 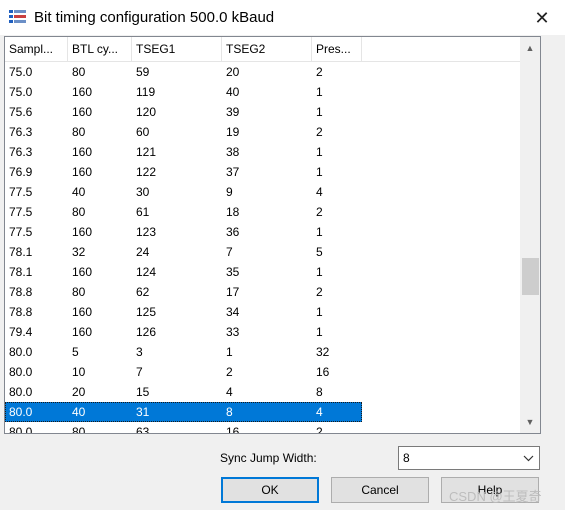 What do you see at coordinates (21, 112) in the screenshot?
I see `table-cell: 75.6` at bounding box center [21, 112].